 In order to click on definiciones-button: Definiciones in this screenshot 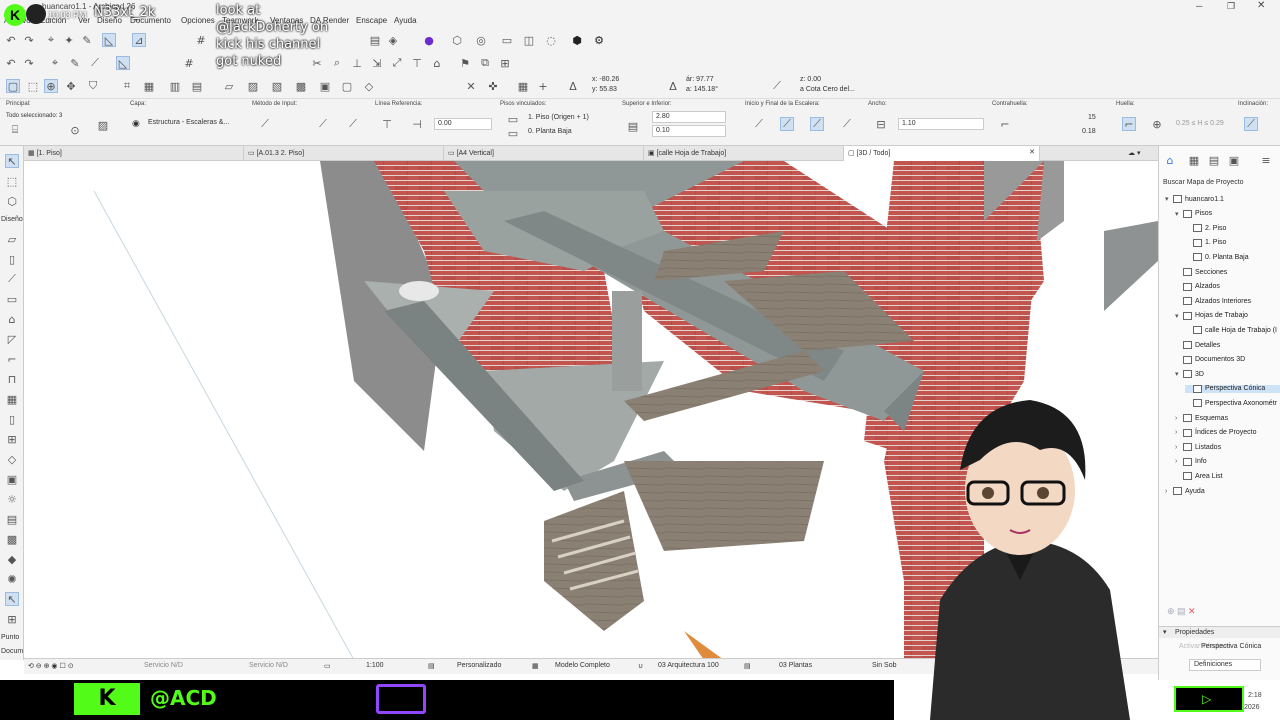, I will do `click(1225, 665)`.